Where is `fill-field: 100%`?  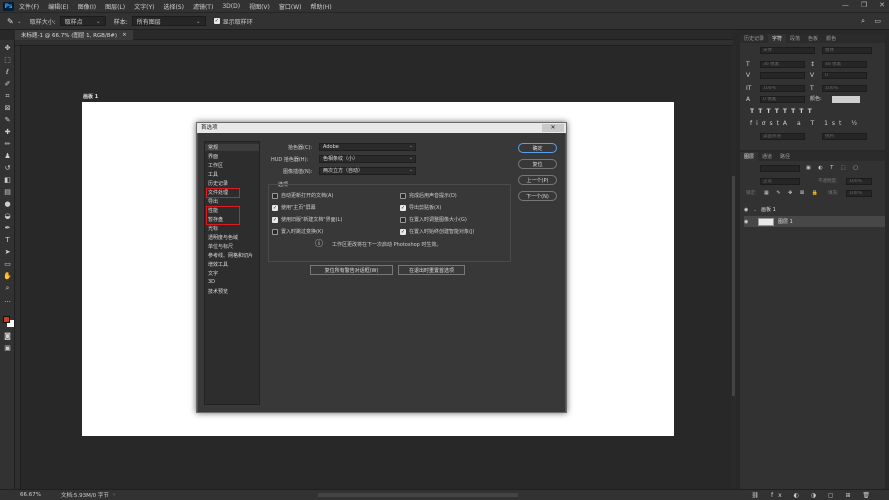
fill-field: 100% is located at coordinates (859, 193).